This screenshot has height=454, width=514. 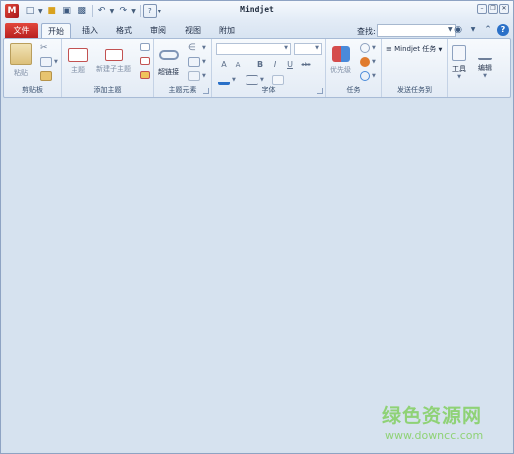 What do you see at coordinates (485, 68) in the screenshot?
I see `edit-label: 编辑` at bounding box center [485, 68].